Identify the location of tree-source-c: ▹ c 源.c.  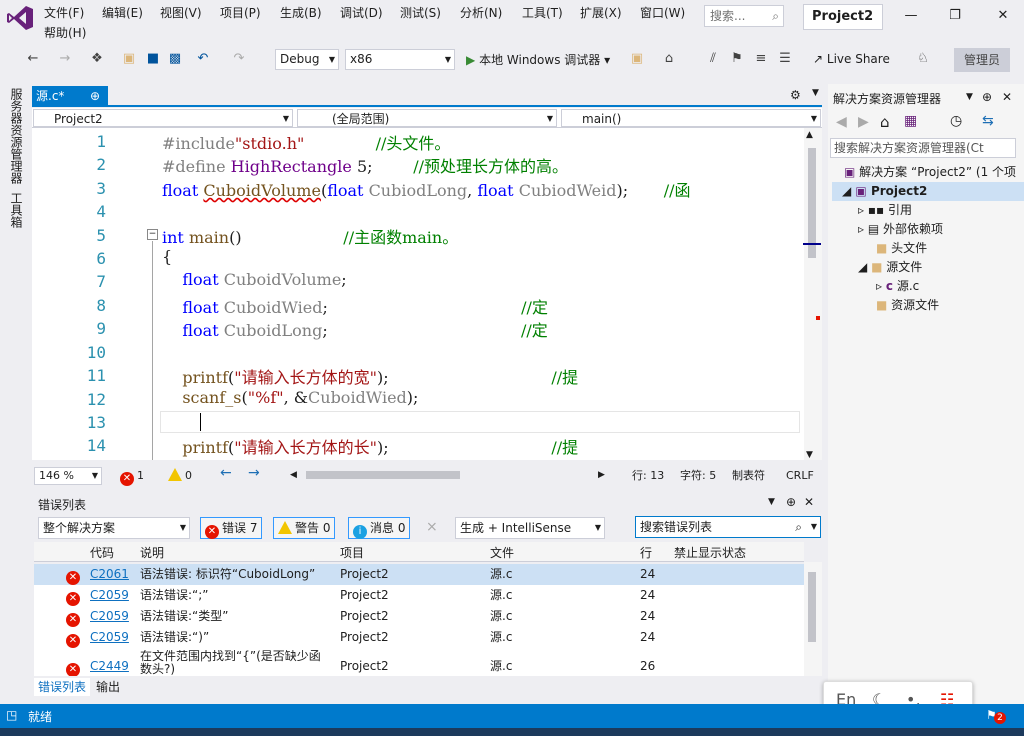
(897, 286).